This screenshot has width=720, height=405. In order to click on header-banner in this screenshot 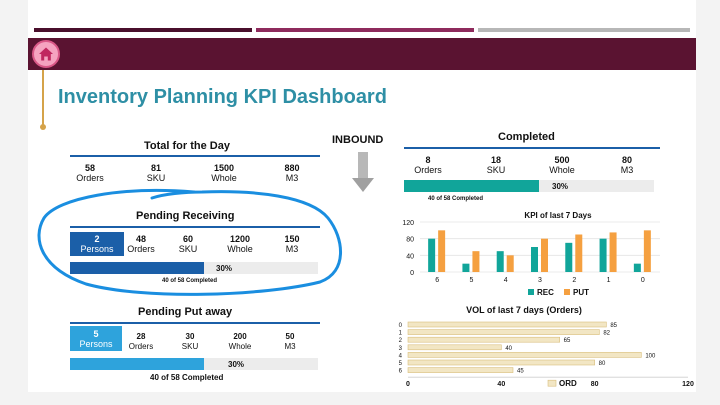, I will do `click(362, 54)`.